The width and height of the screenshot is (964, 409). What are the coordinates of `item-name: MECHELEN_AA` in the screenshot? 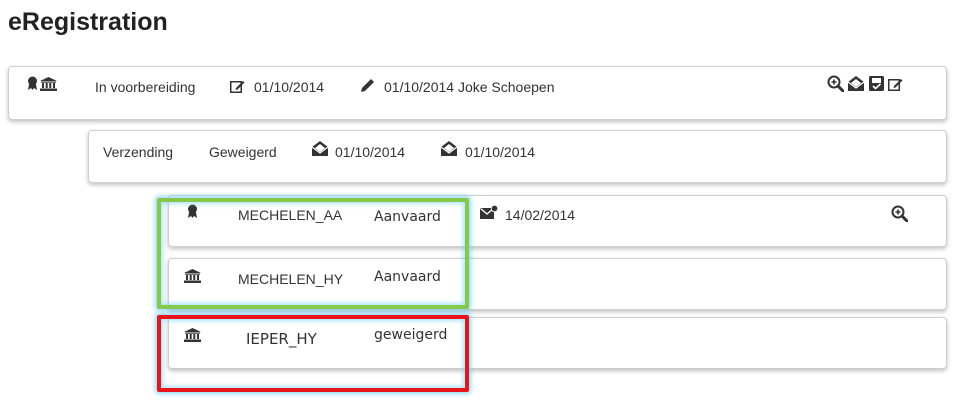 It's located at (290, 215).